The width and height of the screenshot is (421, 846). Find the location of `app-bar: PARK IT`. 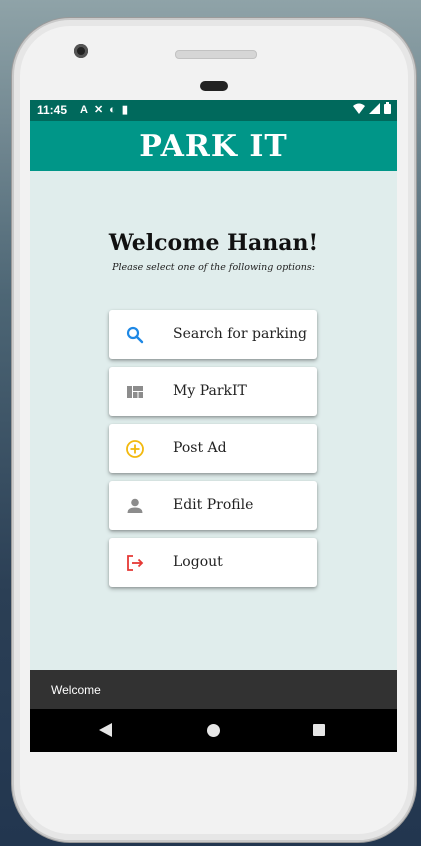

app-bar: PARK IT is located at coordinates (213, 146).